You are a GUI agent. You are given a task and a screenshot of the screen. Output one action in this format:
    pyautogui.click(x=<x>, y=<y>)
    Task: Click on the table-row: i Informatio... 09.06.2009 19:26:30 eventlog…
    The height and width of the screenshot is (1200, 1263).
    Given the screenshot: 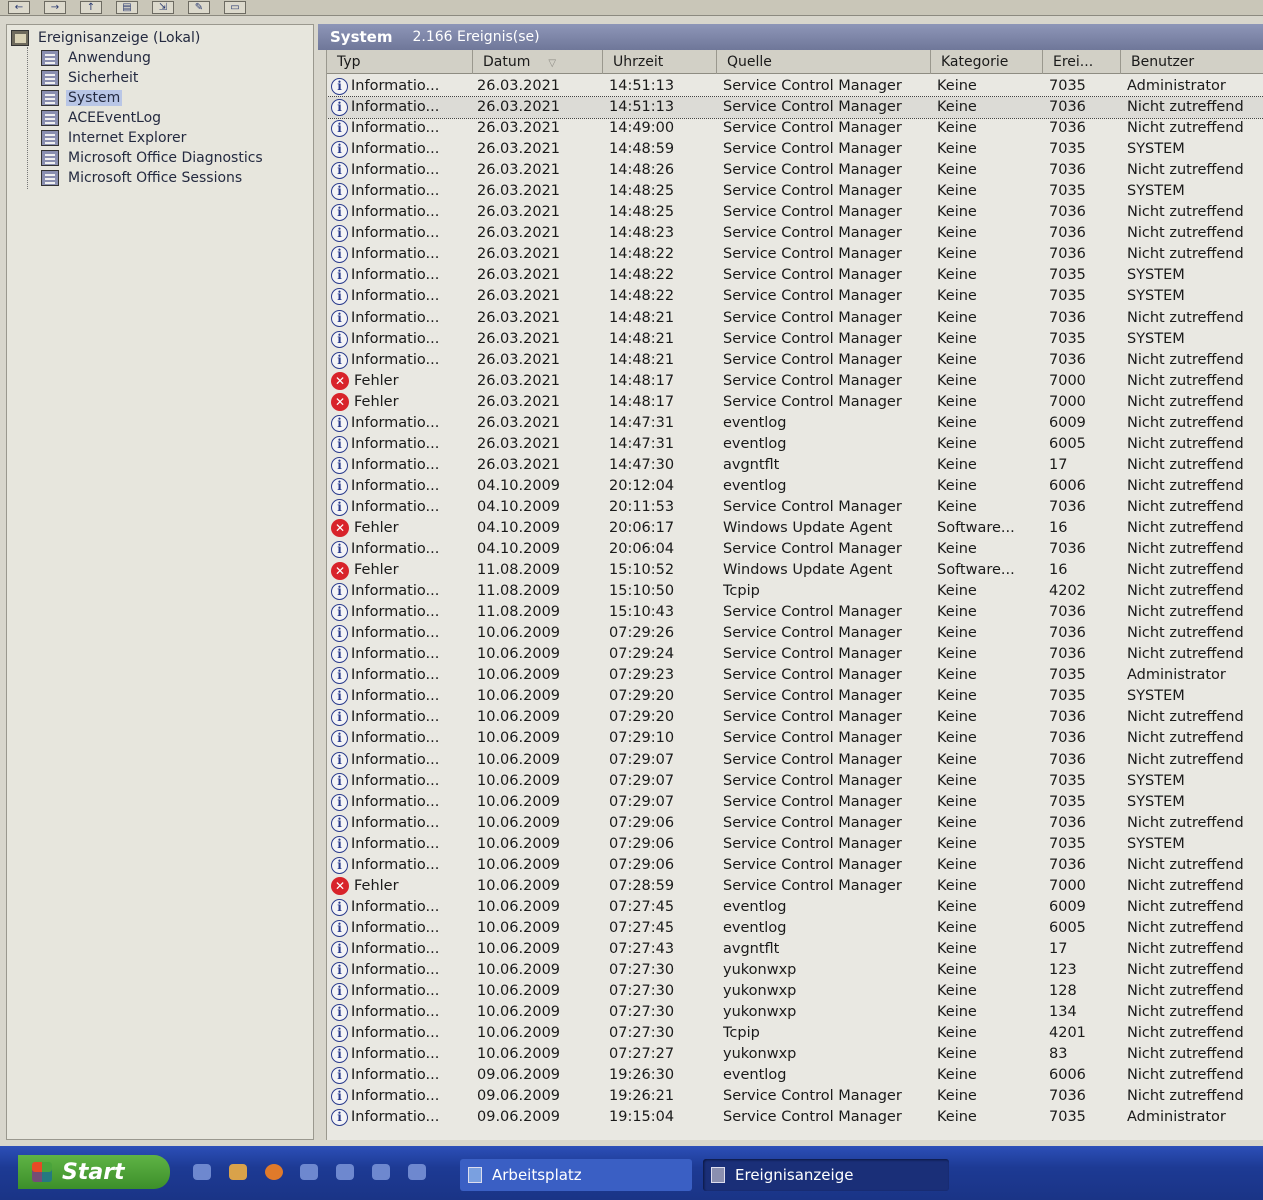 What is the action you would take?
    pyautogui.click(x=795, y=1075)
    